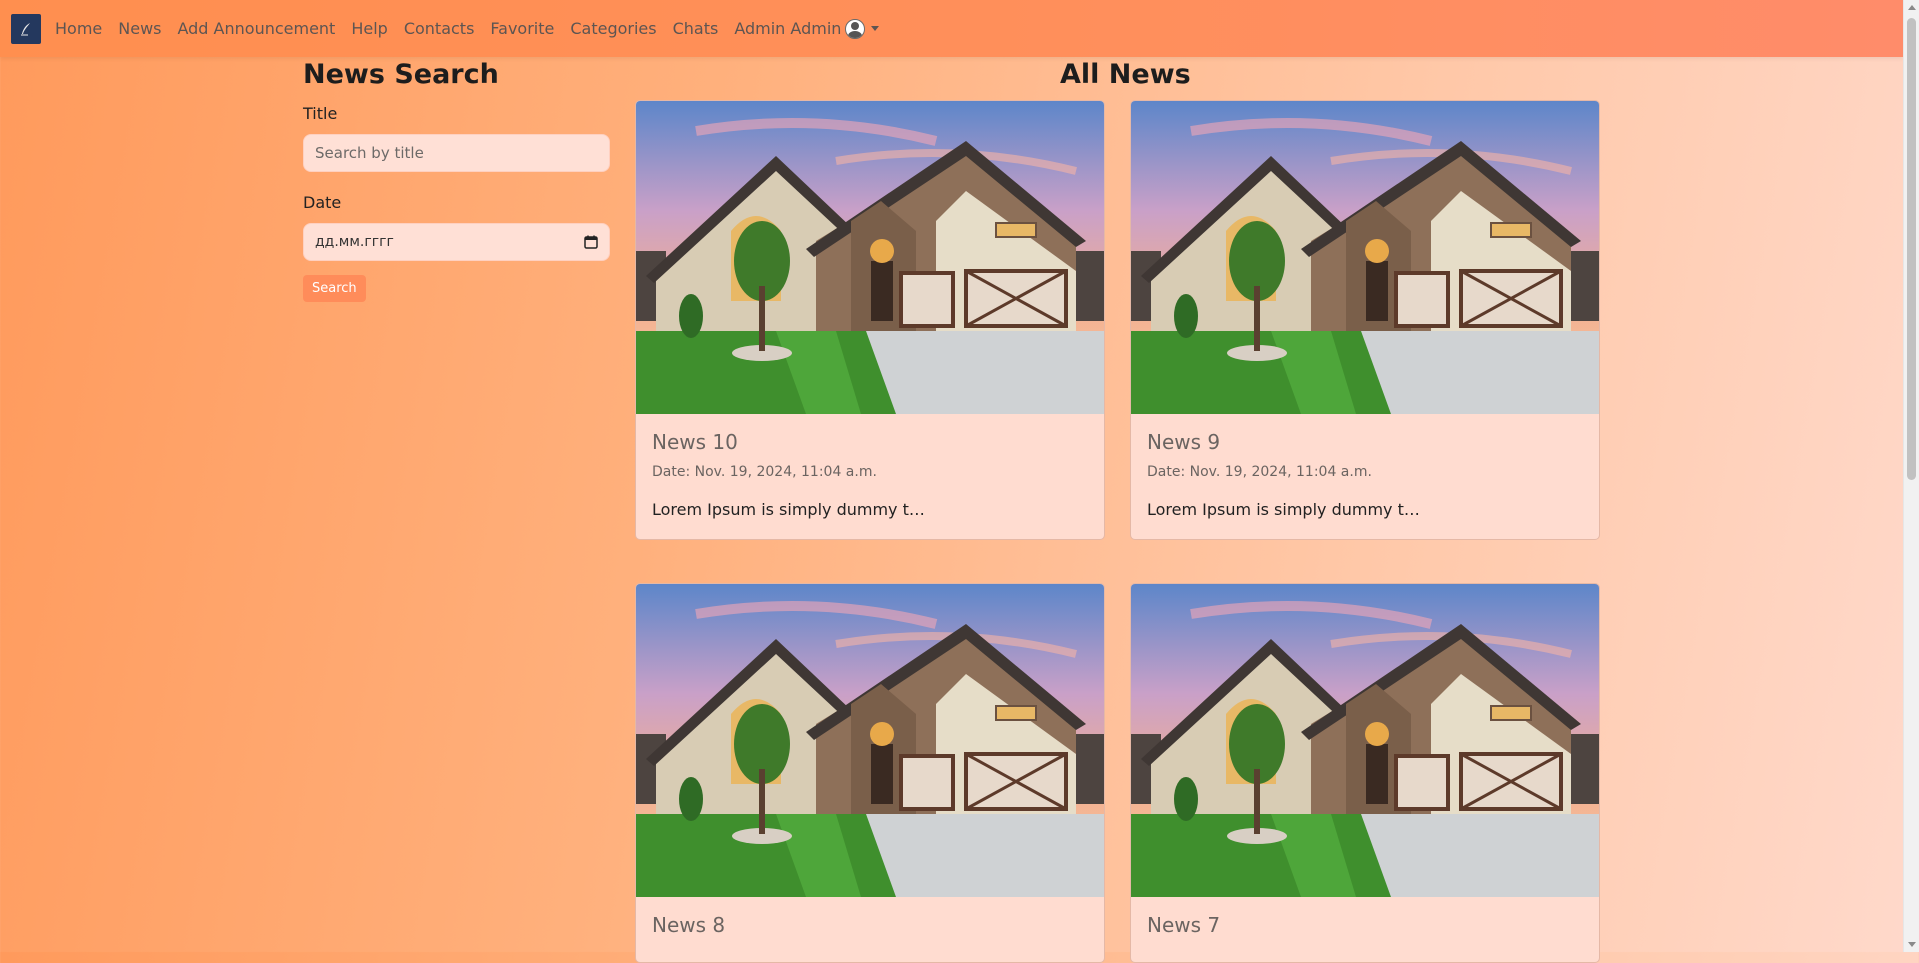 Image resolution: width=1919 pixels, height=963 pixels. I want to click on title-search-input: Search by title, so click(456, 153).